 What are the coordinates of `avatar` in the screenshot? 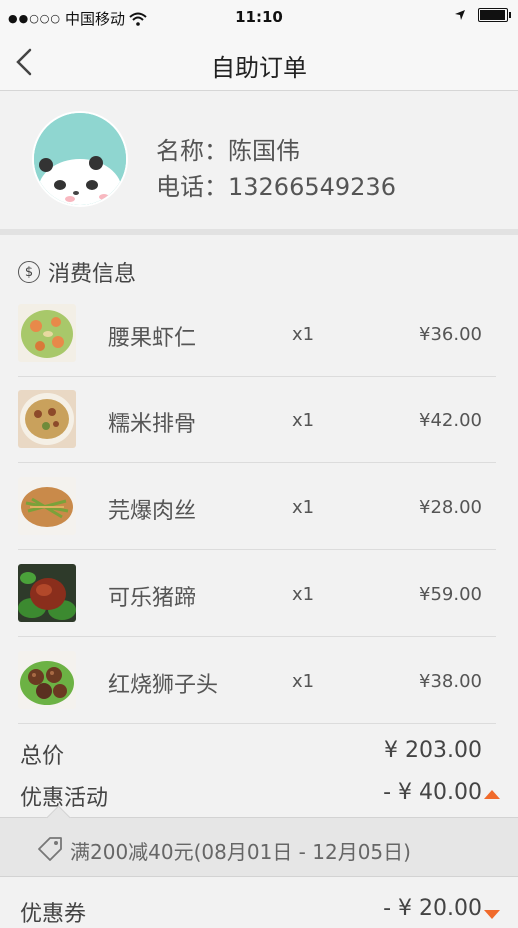 It's located at (80, 159).